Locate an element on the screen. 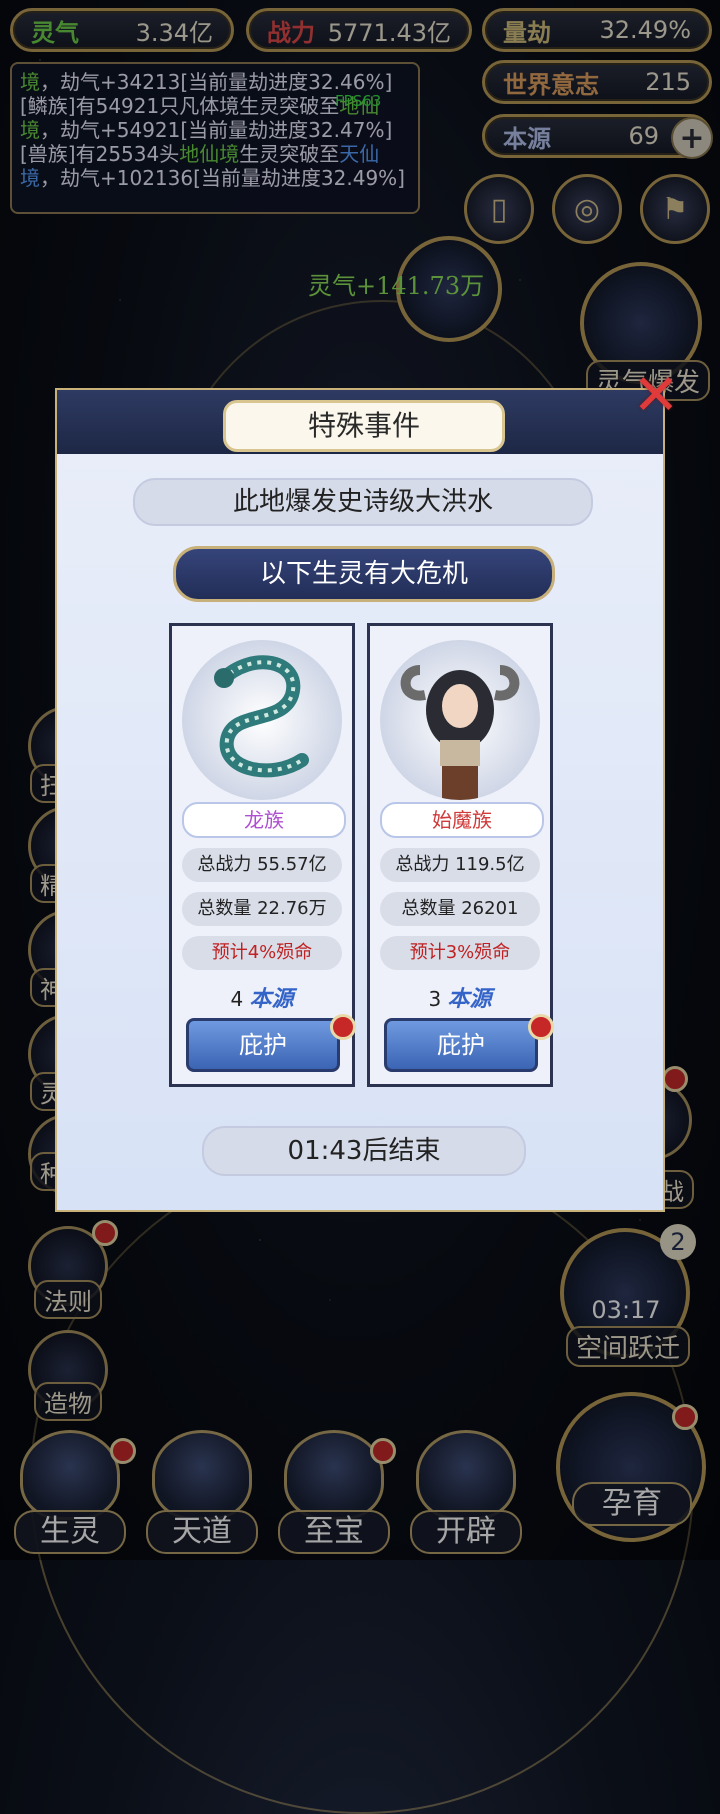 The width and height of the screenshot is (720, 1814). event-timer: 01:43后结束 is located at coordinates (364, 1151).